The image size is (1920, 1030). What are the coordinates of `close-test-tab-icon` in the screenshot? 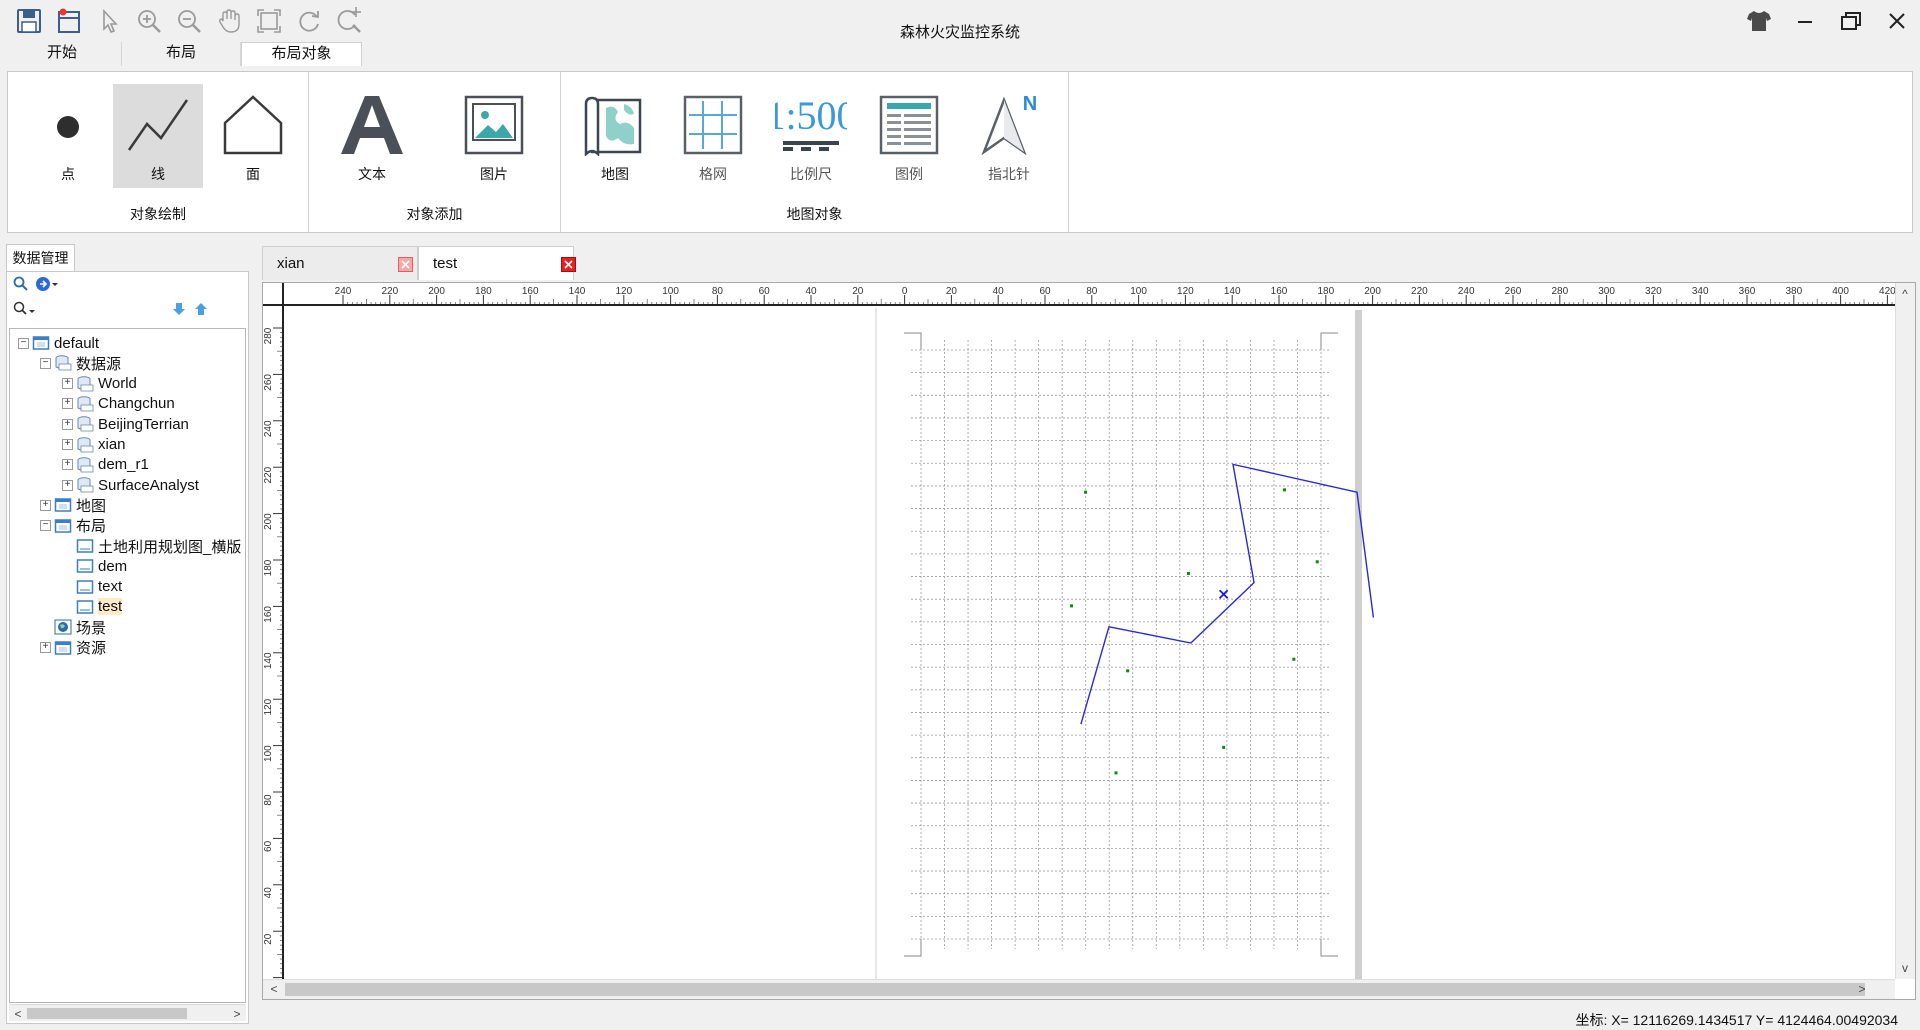 It's located at (568, 264).